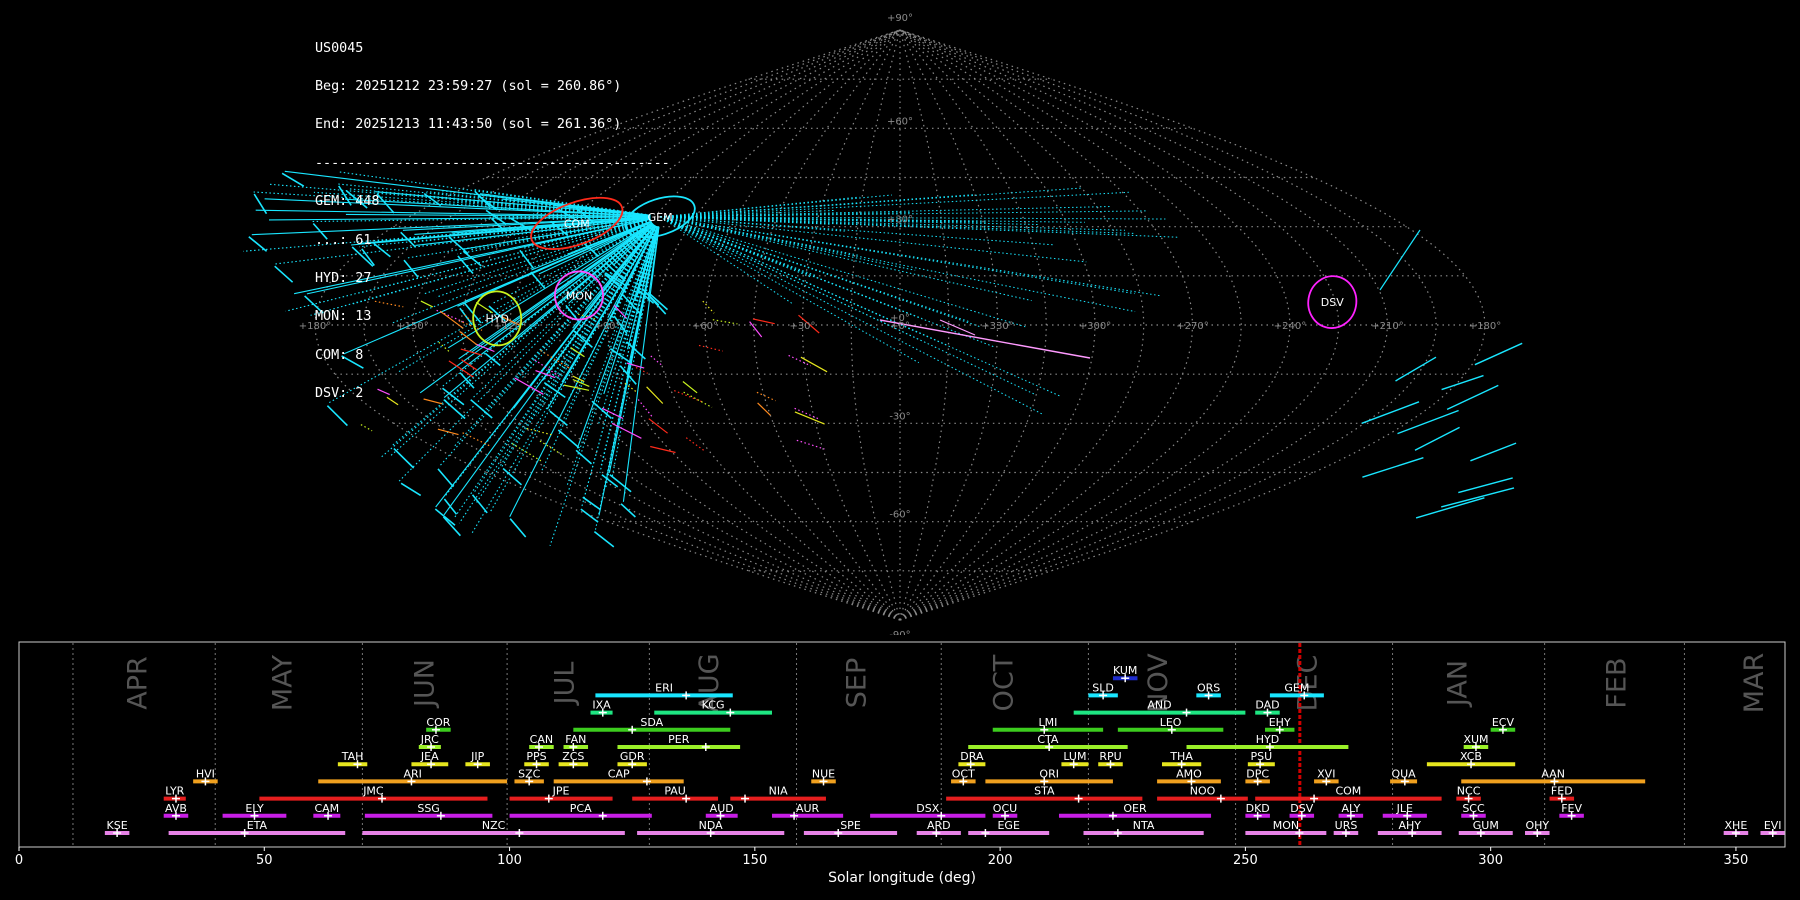 The height and width of the screenshot is (900, 1800). What do you see at coordinates (1403, 773) in the screenshot?
I see `shower-label: QUA` at bounding box center [1403, 773].